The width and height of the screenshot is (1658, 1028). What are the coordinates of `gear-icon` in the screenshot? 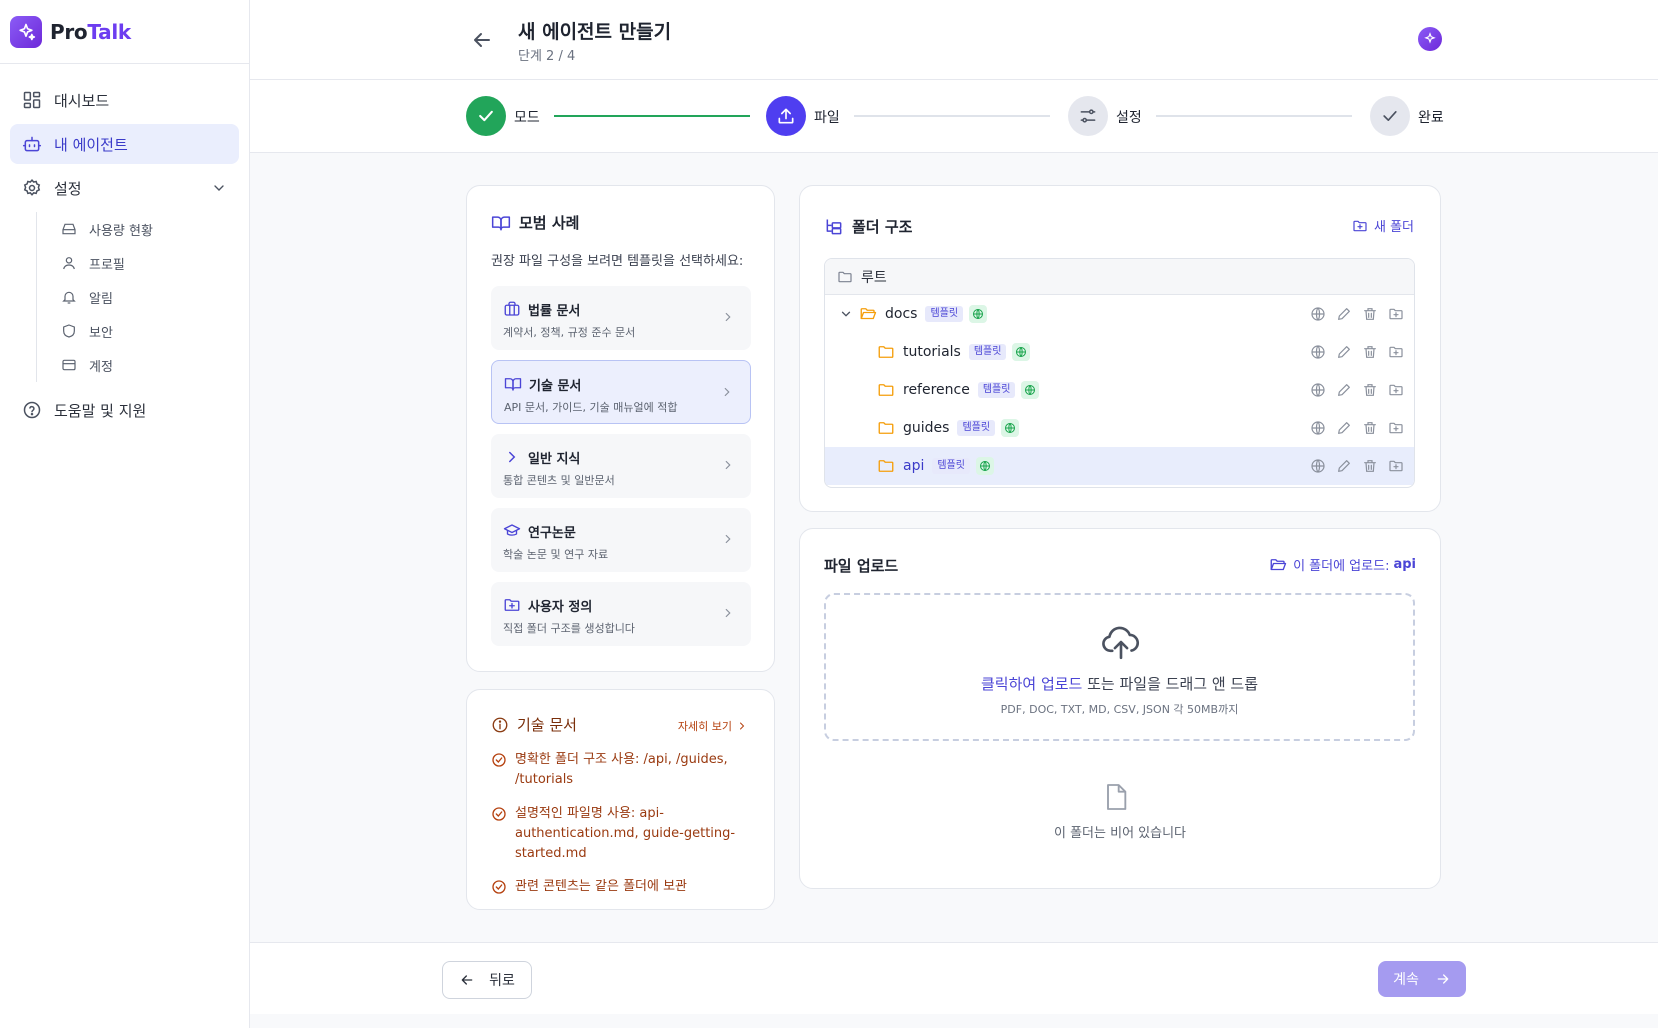 It's located at (32, 188).